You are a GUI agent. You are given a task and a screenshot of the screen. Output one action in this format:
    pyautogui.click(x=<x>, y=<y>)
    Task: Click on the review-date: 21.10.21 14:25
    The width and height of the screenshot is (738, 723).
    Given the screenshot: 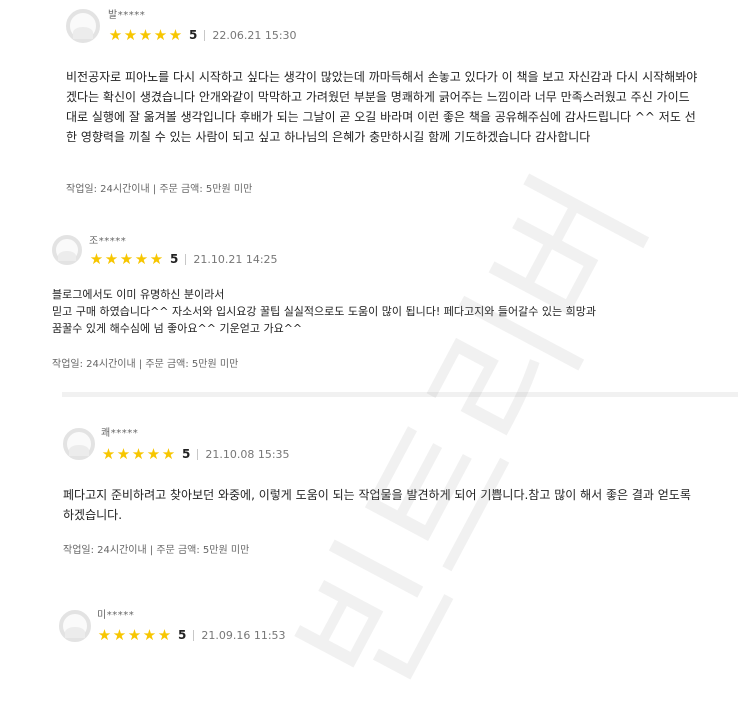 What is the action you would take?
    pyautogui.click(x=235, y=259)
    